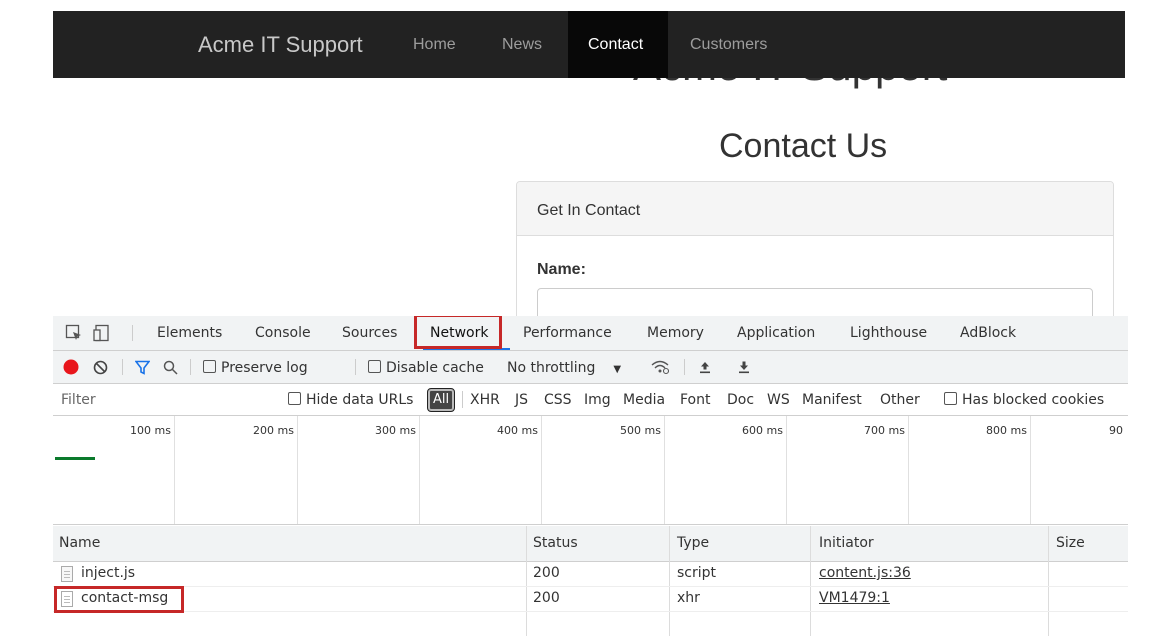 The image size is (1150, 636). What do you see at coordinates (778, 400) in the screenshot?
I see `filter-ws: WS` at bounding box center [778, 400].